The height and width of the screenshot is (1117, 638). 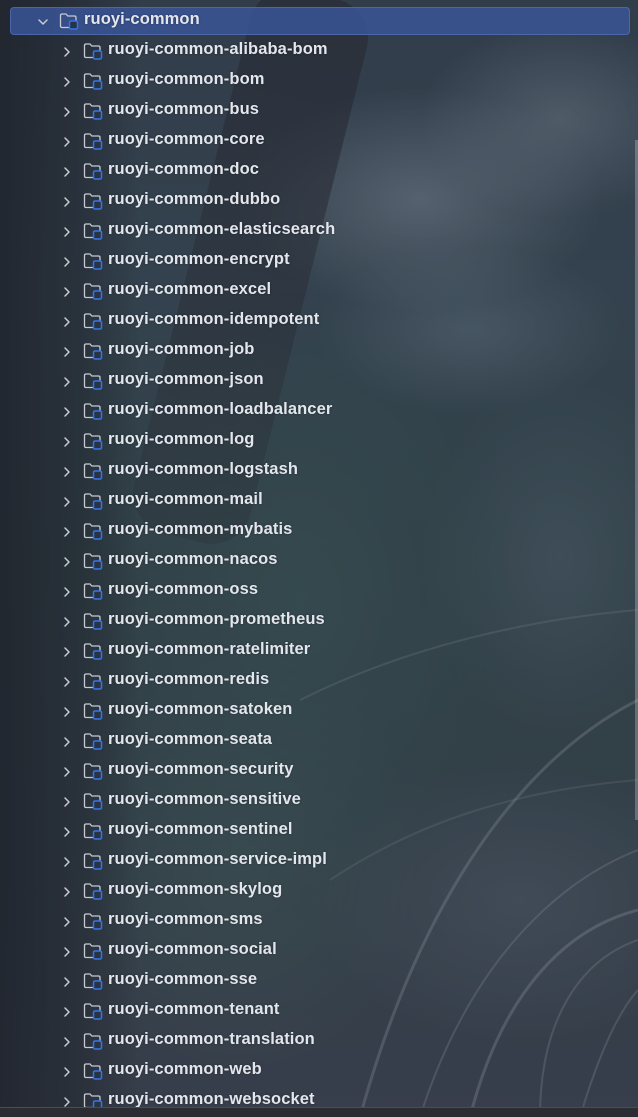 I want to click on tree-row: ruoyi-common-loadbalancer, so click(x=319, y=405).